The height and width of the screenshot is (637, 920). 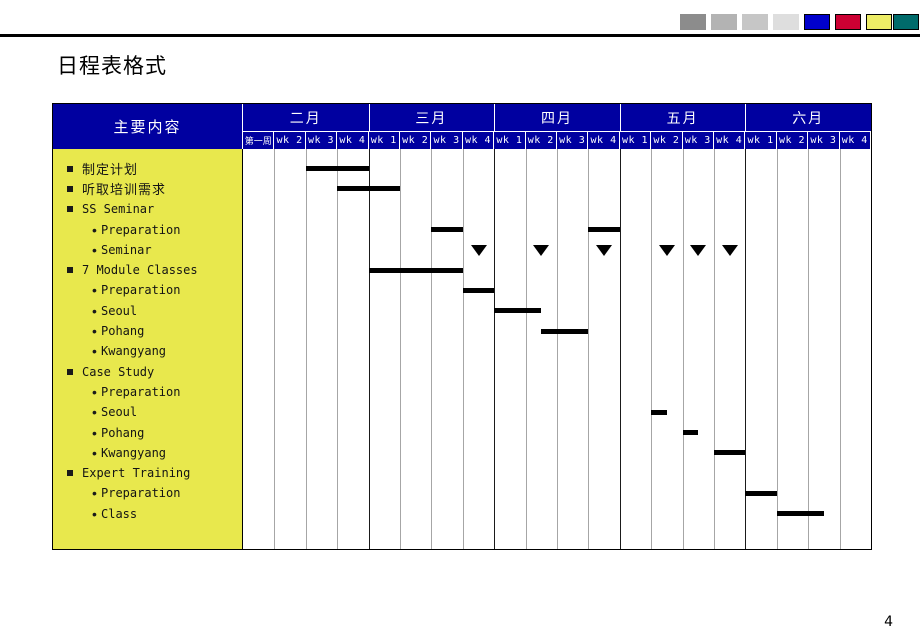 I want to click on swatch-blue, so click(x=817, y=22).